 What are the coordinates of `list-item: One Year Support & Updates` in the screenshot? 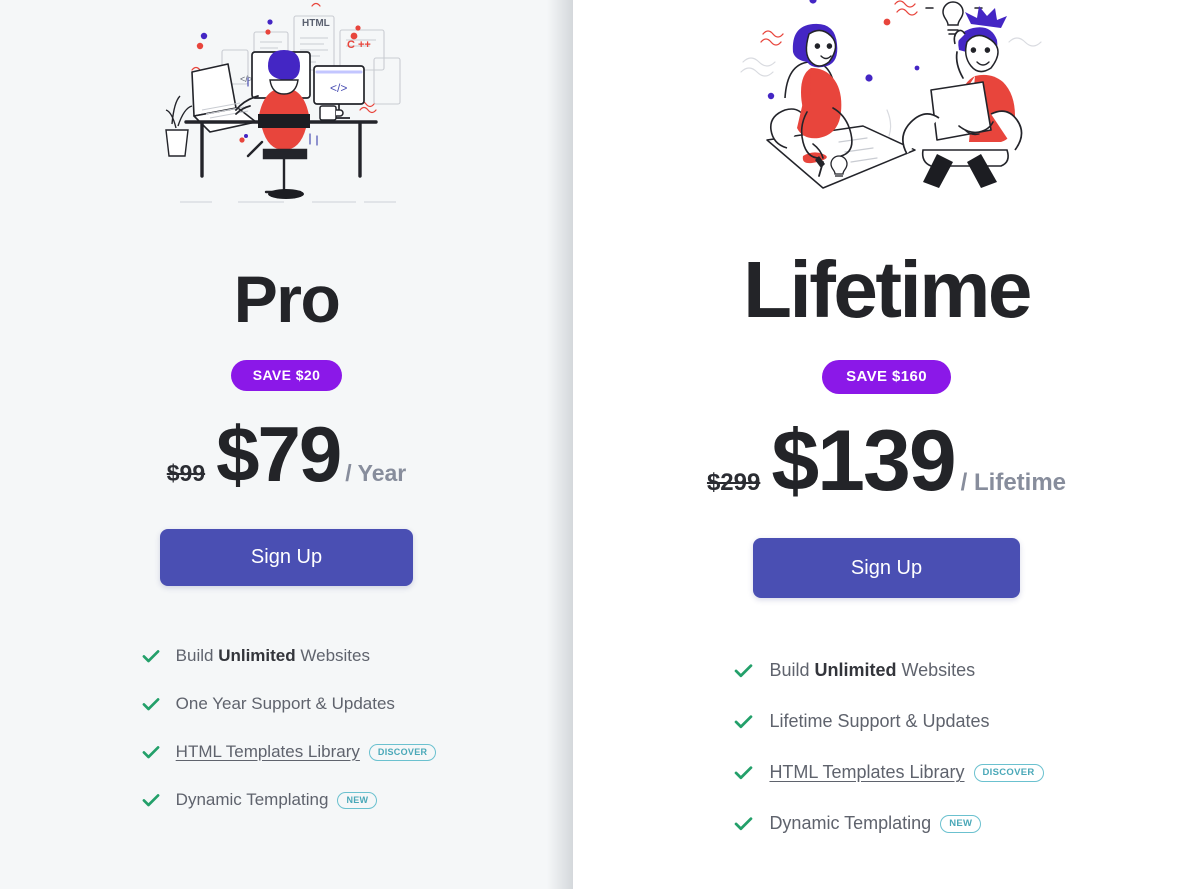 It's located at (289, 704).